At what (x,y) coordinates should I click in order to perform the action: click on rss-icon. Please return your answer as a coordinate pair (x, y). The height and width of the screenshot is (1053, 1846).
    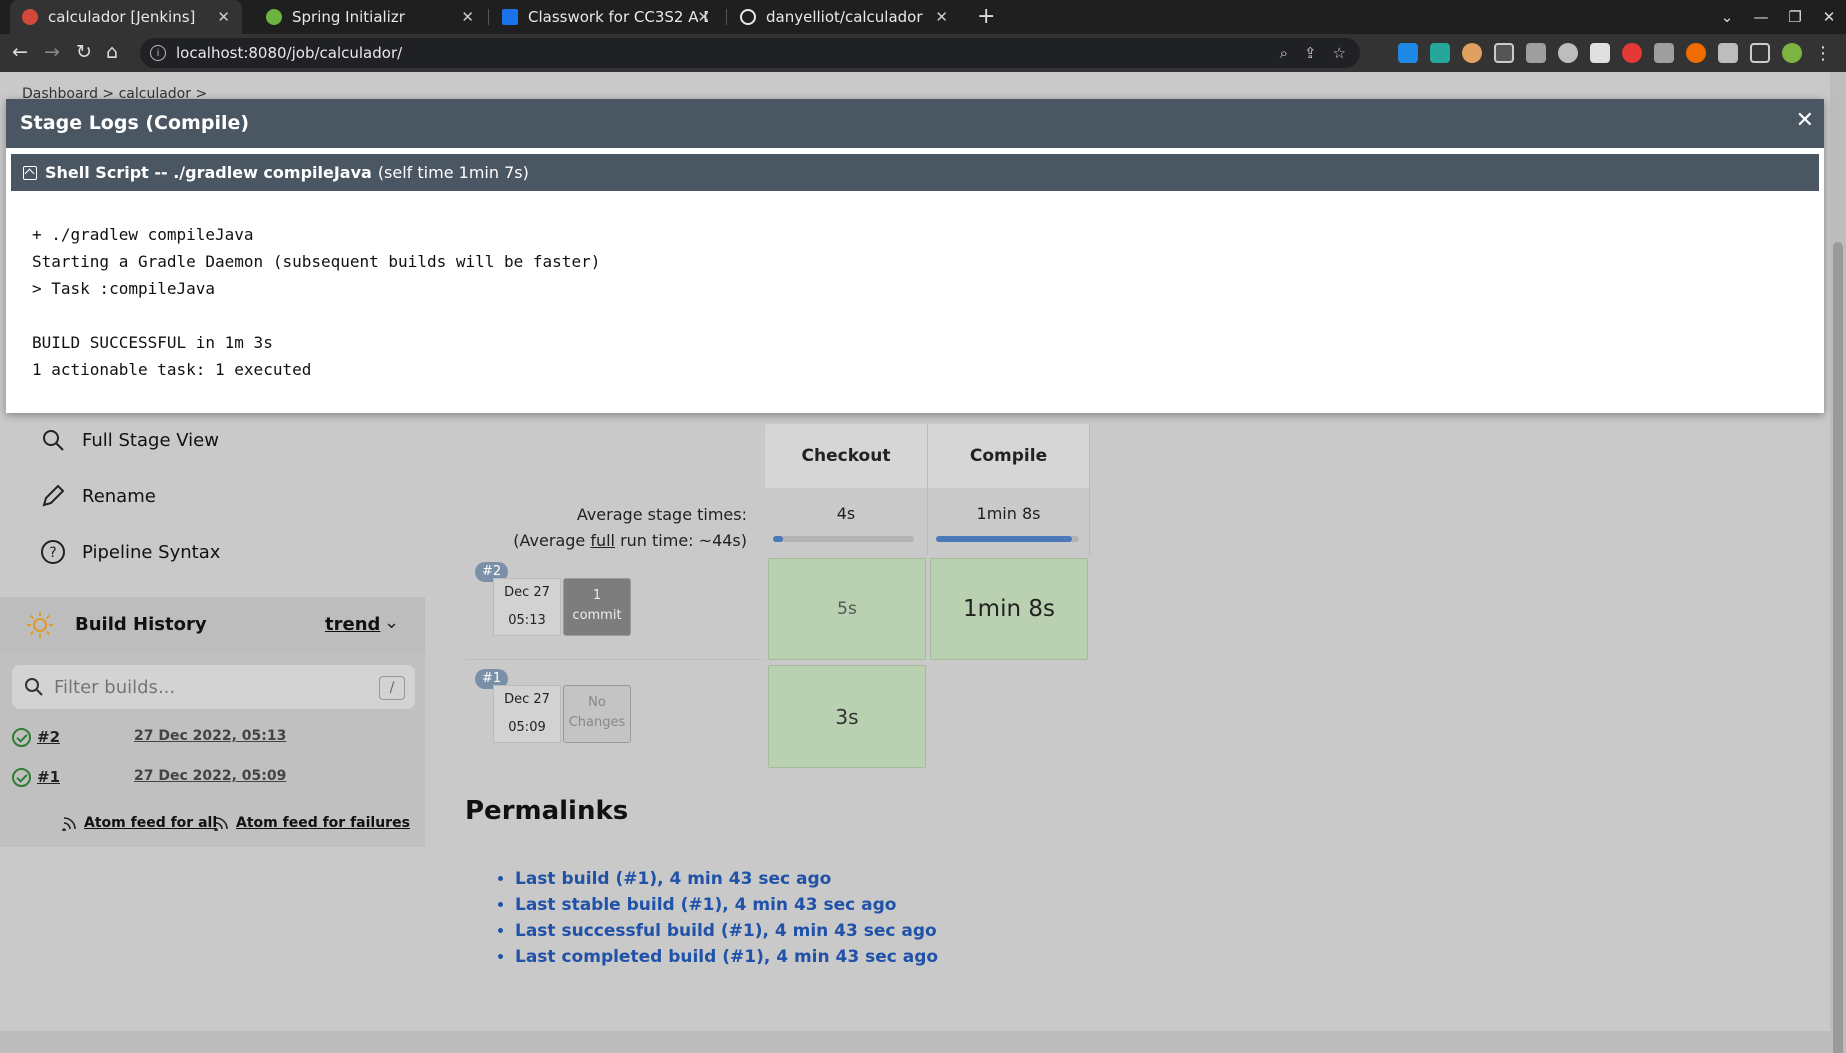
    Looking at the image, I should click on (69, 824).